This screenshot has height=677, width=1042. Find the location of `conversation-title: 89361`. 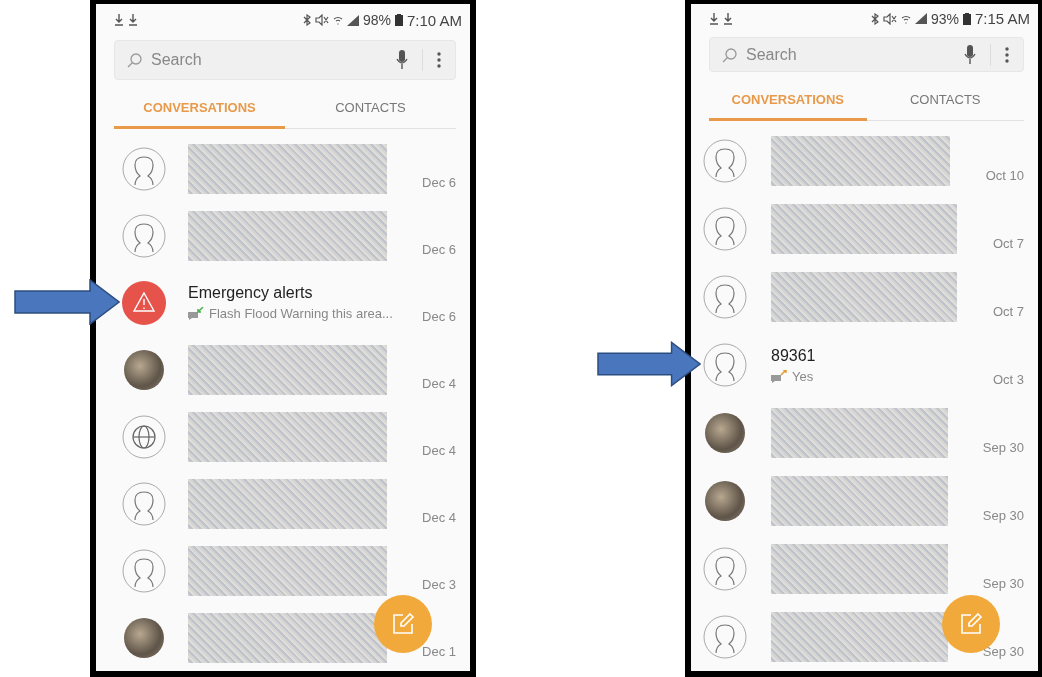

conversation-title: 89361 is located at coordinates (794, 355).